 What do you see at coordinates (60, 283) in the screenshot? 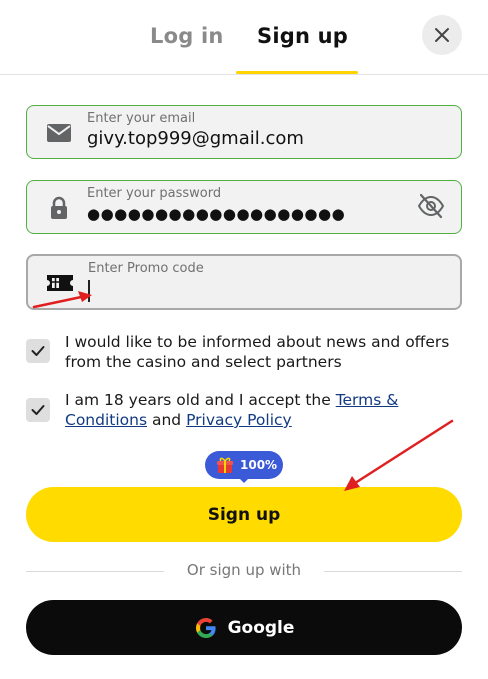
I see `ticket-icon` at bounding box center [60, 283].